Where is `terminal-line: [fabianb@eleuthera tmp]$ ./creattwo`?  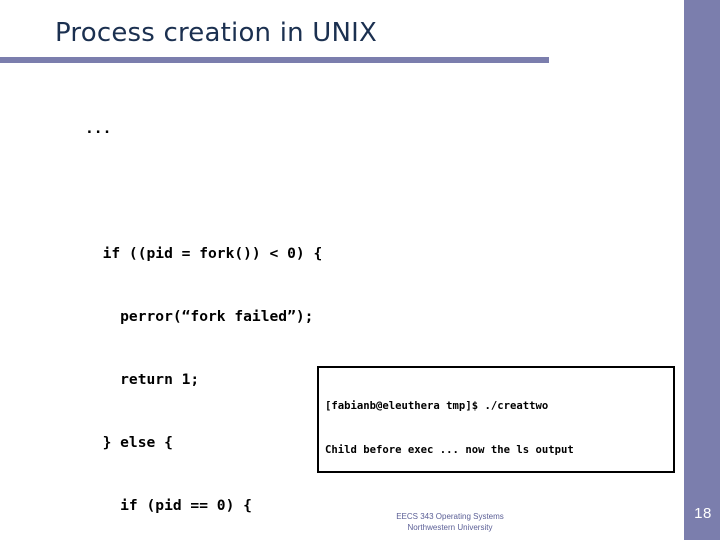
terminal-line: [fabianb@eleuthera tmp]$ ./creattwo is located at coordinates (437, 406).